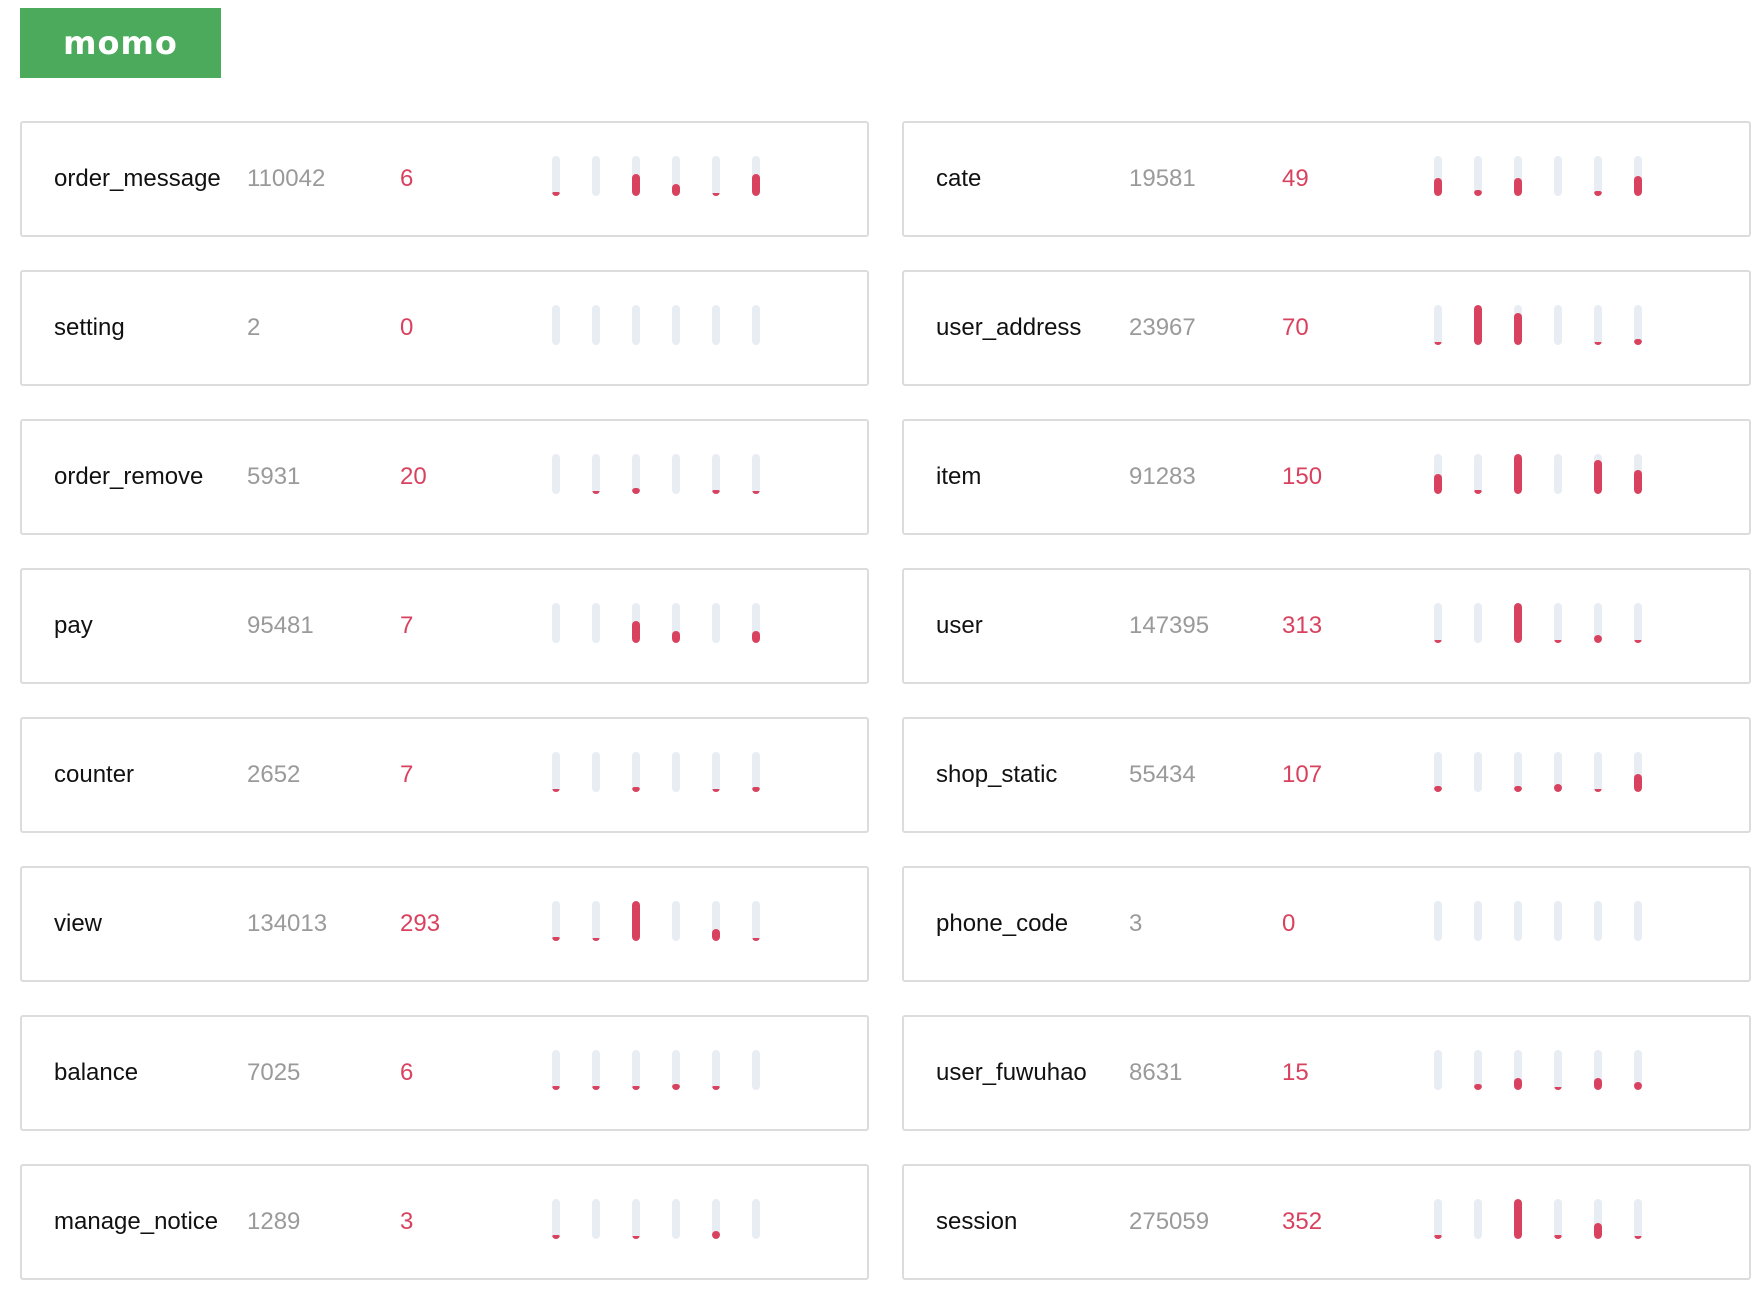  What do you see at coordinates (287, 923) in the screenshot?
I see `total-count: 134013` at bounding box center [287, 923].